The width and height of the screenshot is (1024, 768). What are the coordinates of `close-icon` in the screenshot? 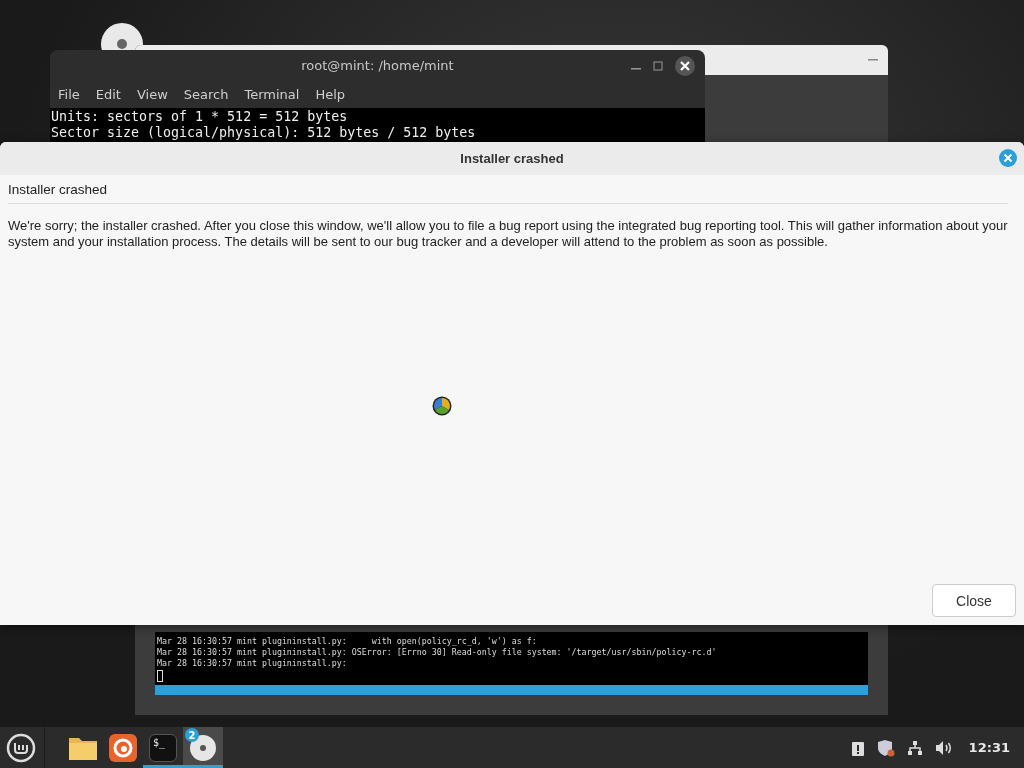 It's located at (685, 66).